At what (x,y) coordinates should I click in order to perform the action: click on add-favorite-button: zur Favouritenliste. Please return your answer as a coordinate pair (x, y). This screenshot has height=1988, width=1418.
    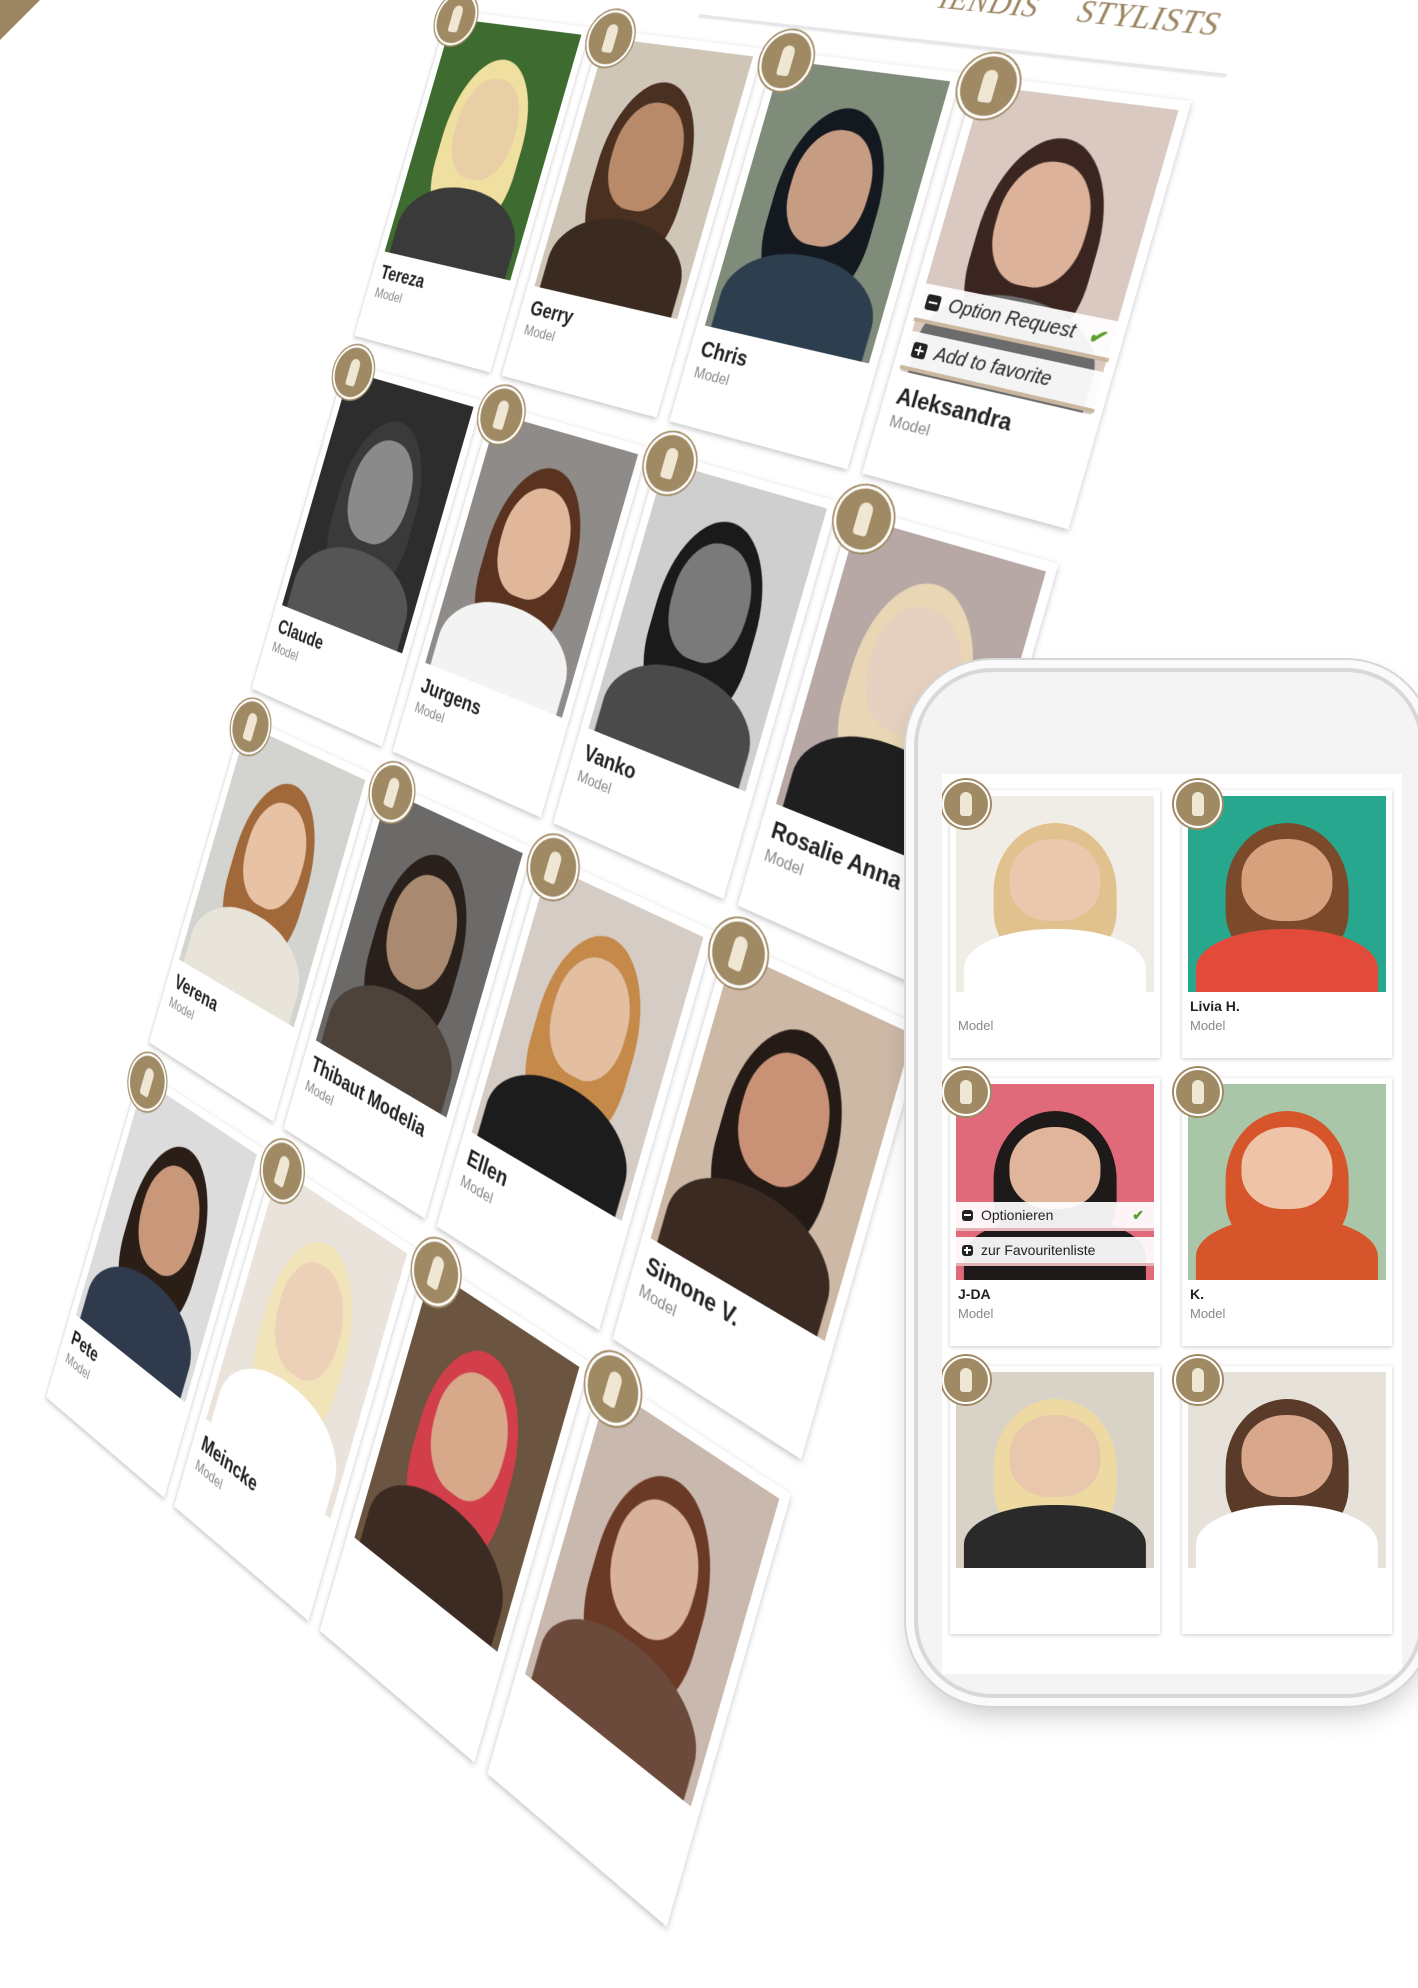
    Looking at the image, I should click on (1055, 1251).